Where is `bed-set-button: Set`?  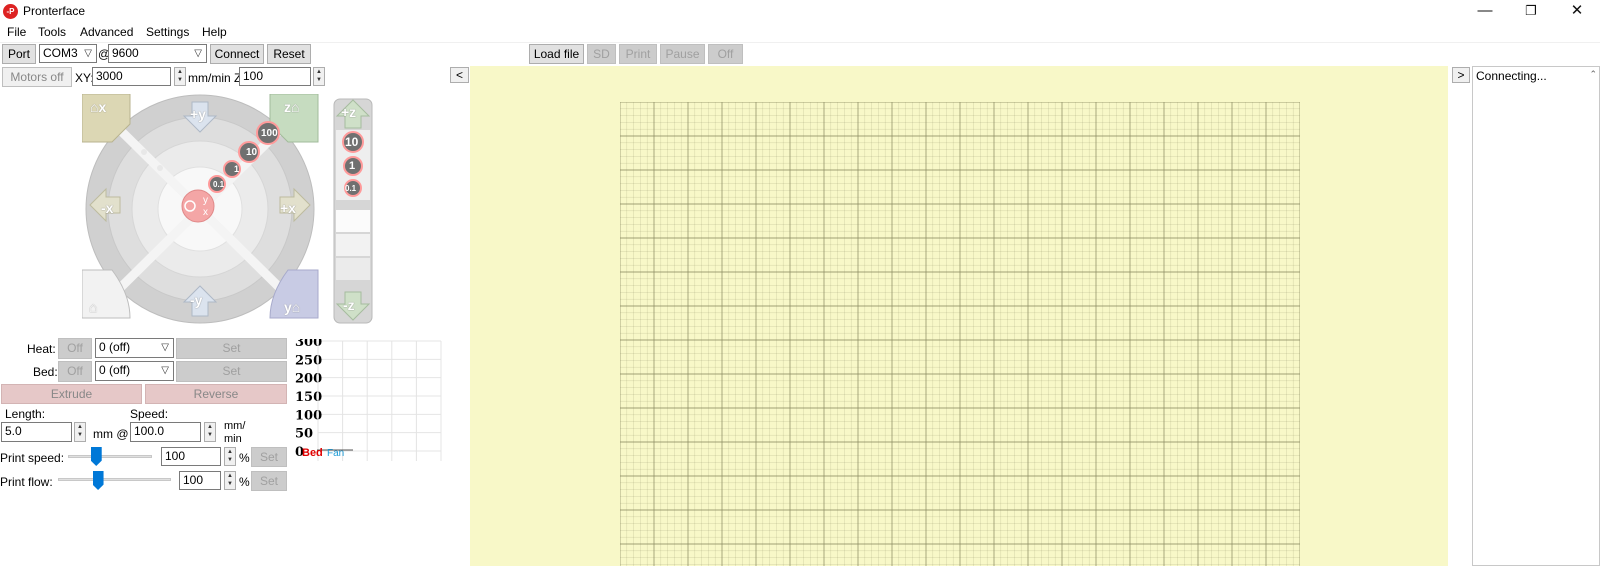
bed-set-button: Set is located at coordinates (231, 371).